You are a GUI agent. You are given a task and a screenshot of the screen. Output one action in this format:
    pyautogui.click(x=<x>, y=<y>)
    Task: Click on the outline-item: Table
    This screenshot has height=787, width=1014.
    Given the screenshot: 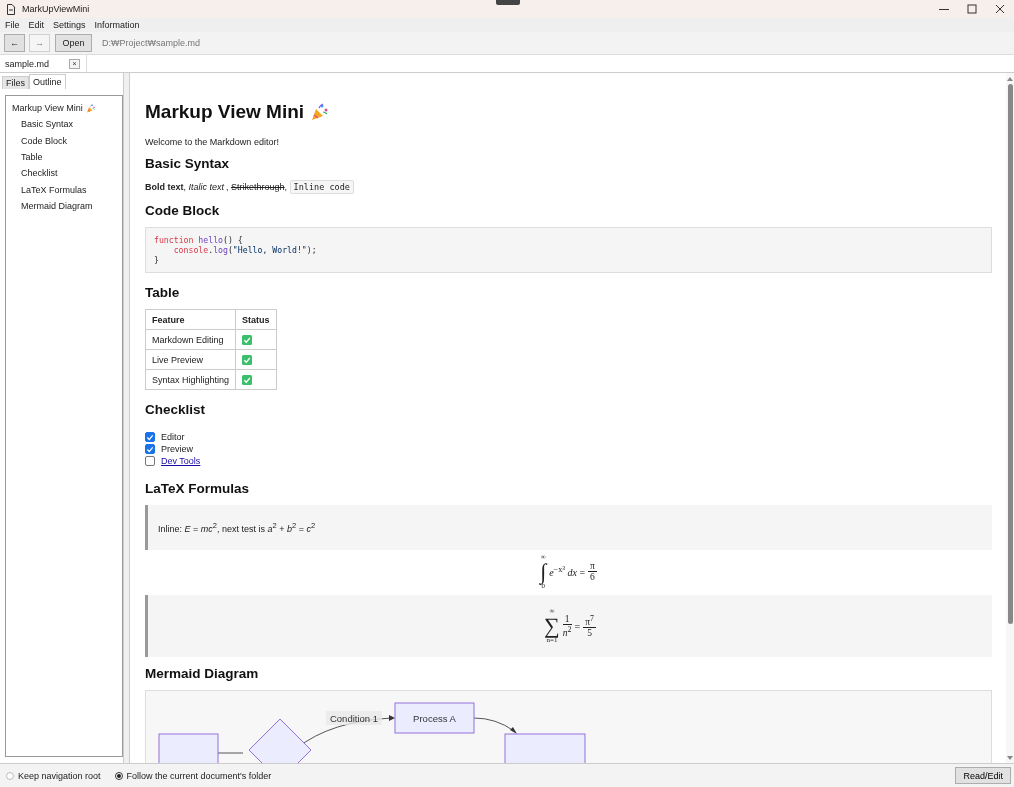 What is the action you would take?
    pyautogui.click(x=64, y=157)
    